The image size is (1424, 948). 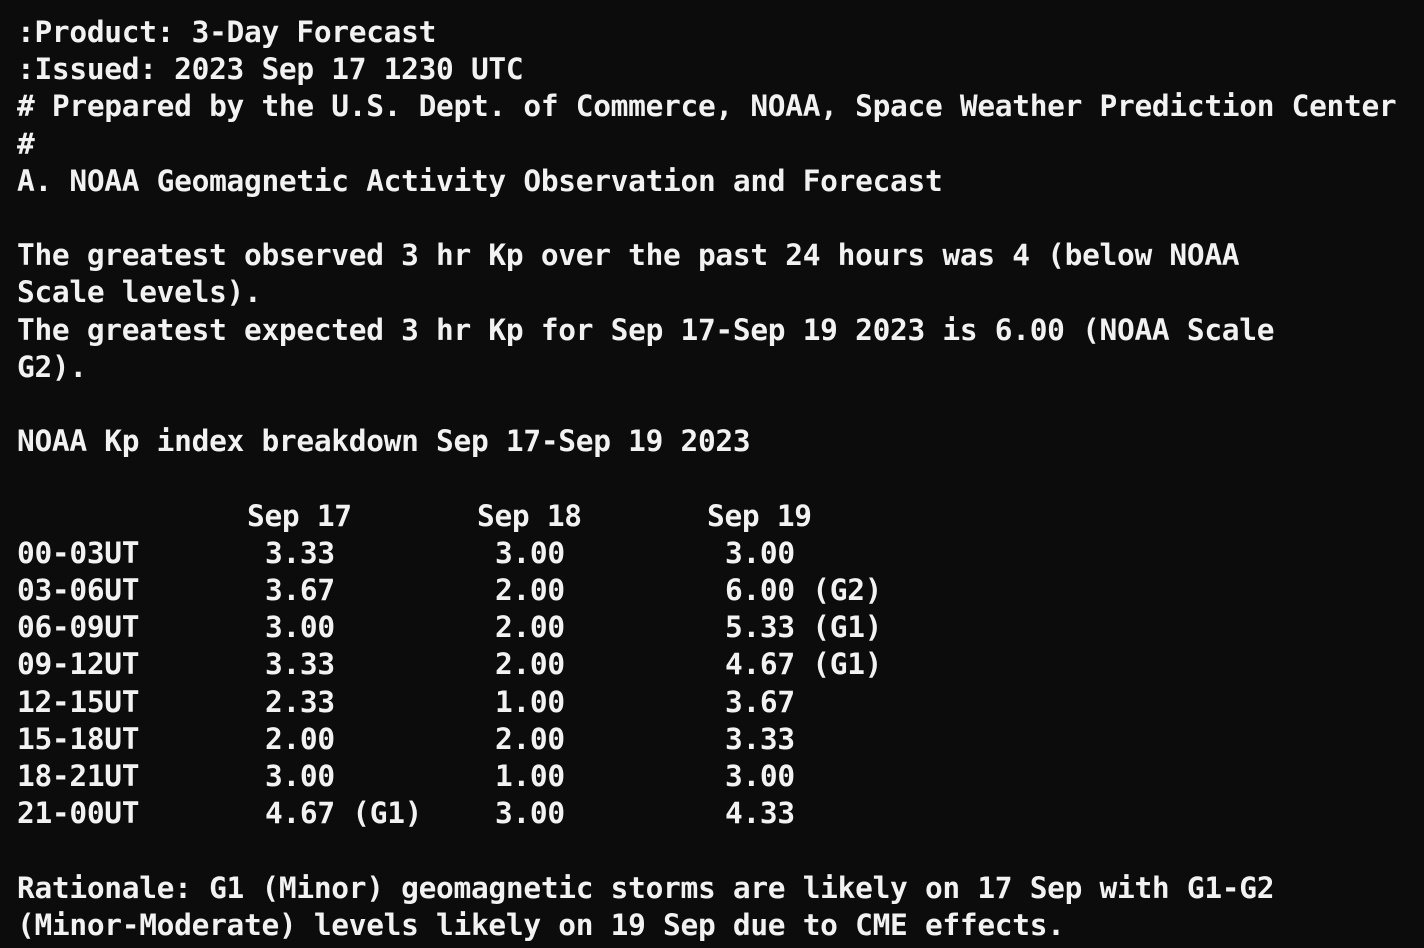 I want to click on table-row-period: 06-09UT, so click(x=78, y=627).